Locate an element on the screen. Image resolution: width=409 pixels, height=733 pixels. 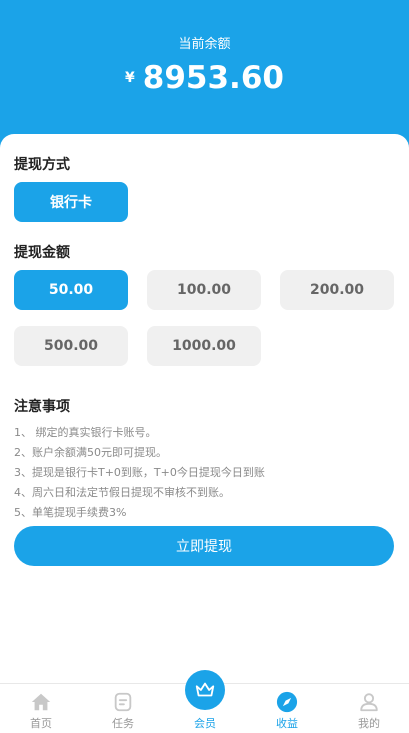
note-item: 3、提现是银行卡T+0到账，T+0今日提现今日到账 is located at coordinates (139, 472).